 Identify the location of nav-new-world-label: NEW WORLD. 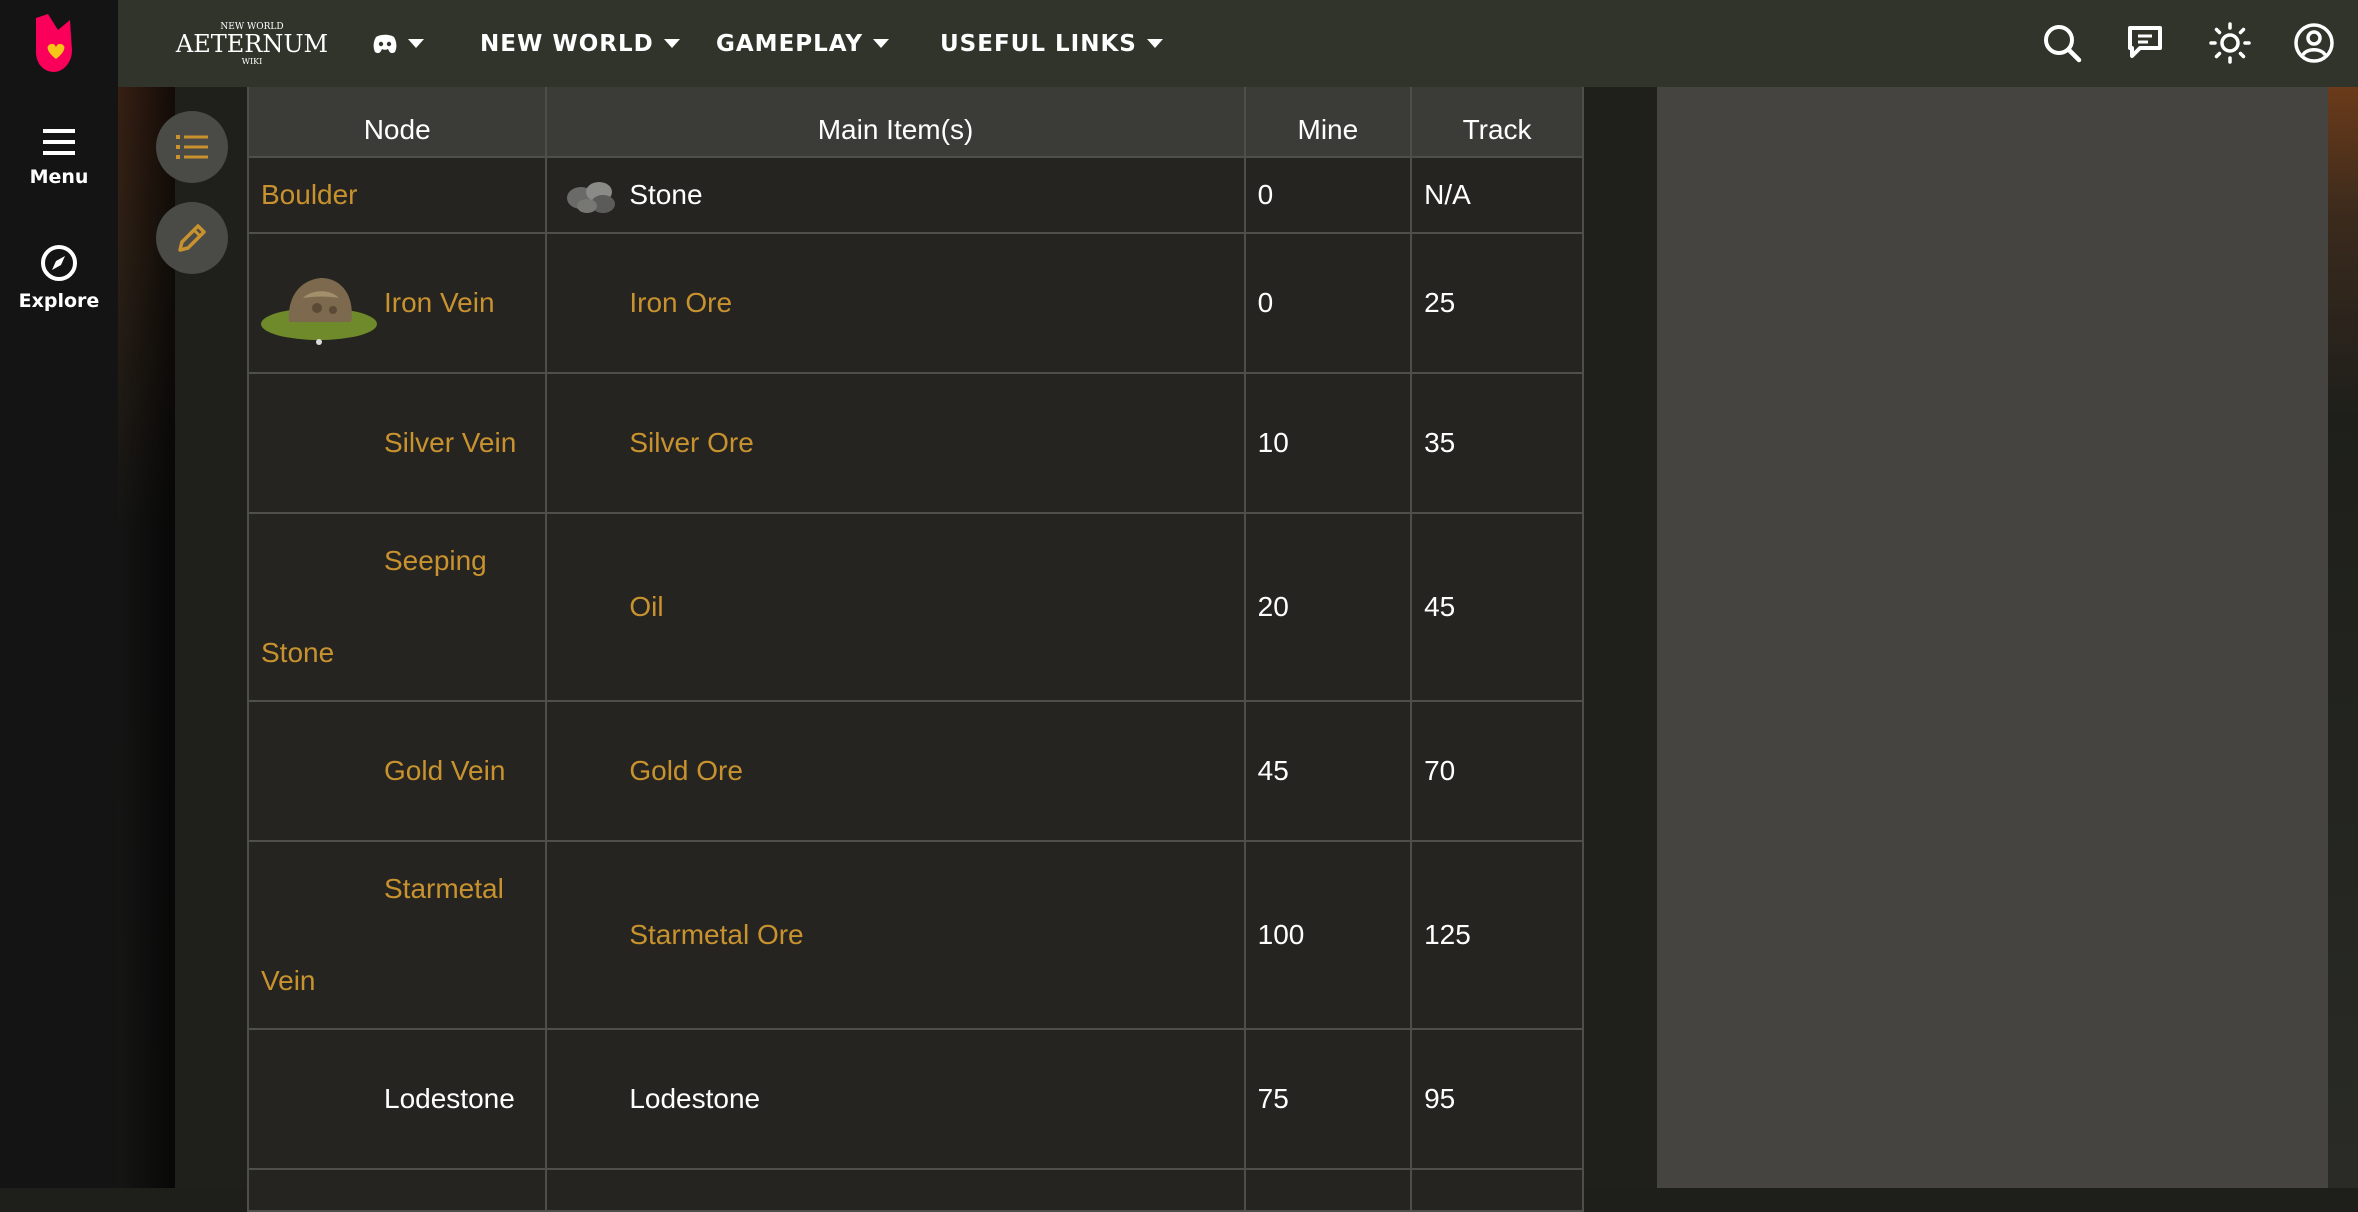
(567, 43).